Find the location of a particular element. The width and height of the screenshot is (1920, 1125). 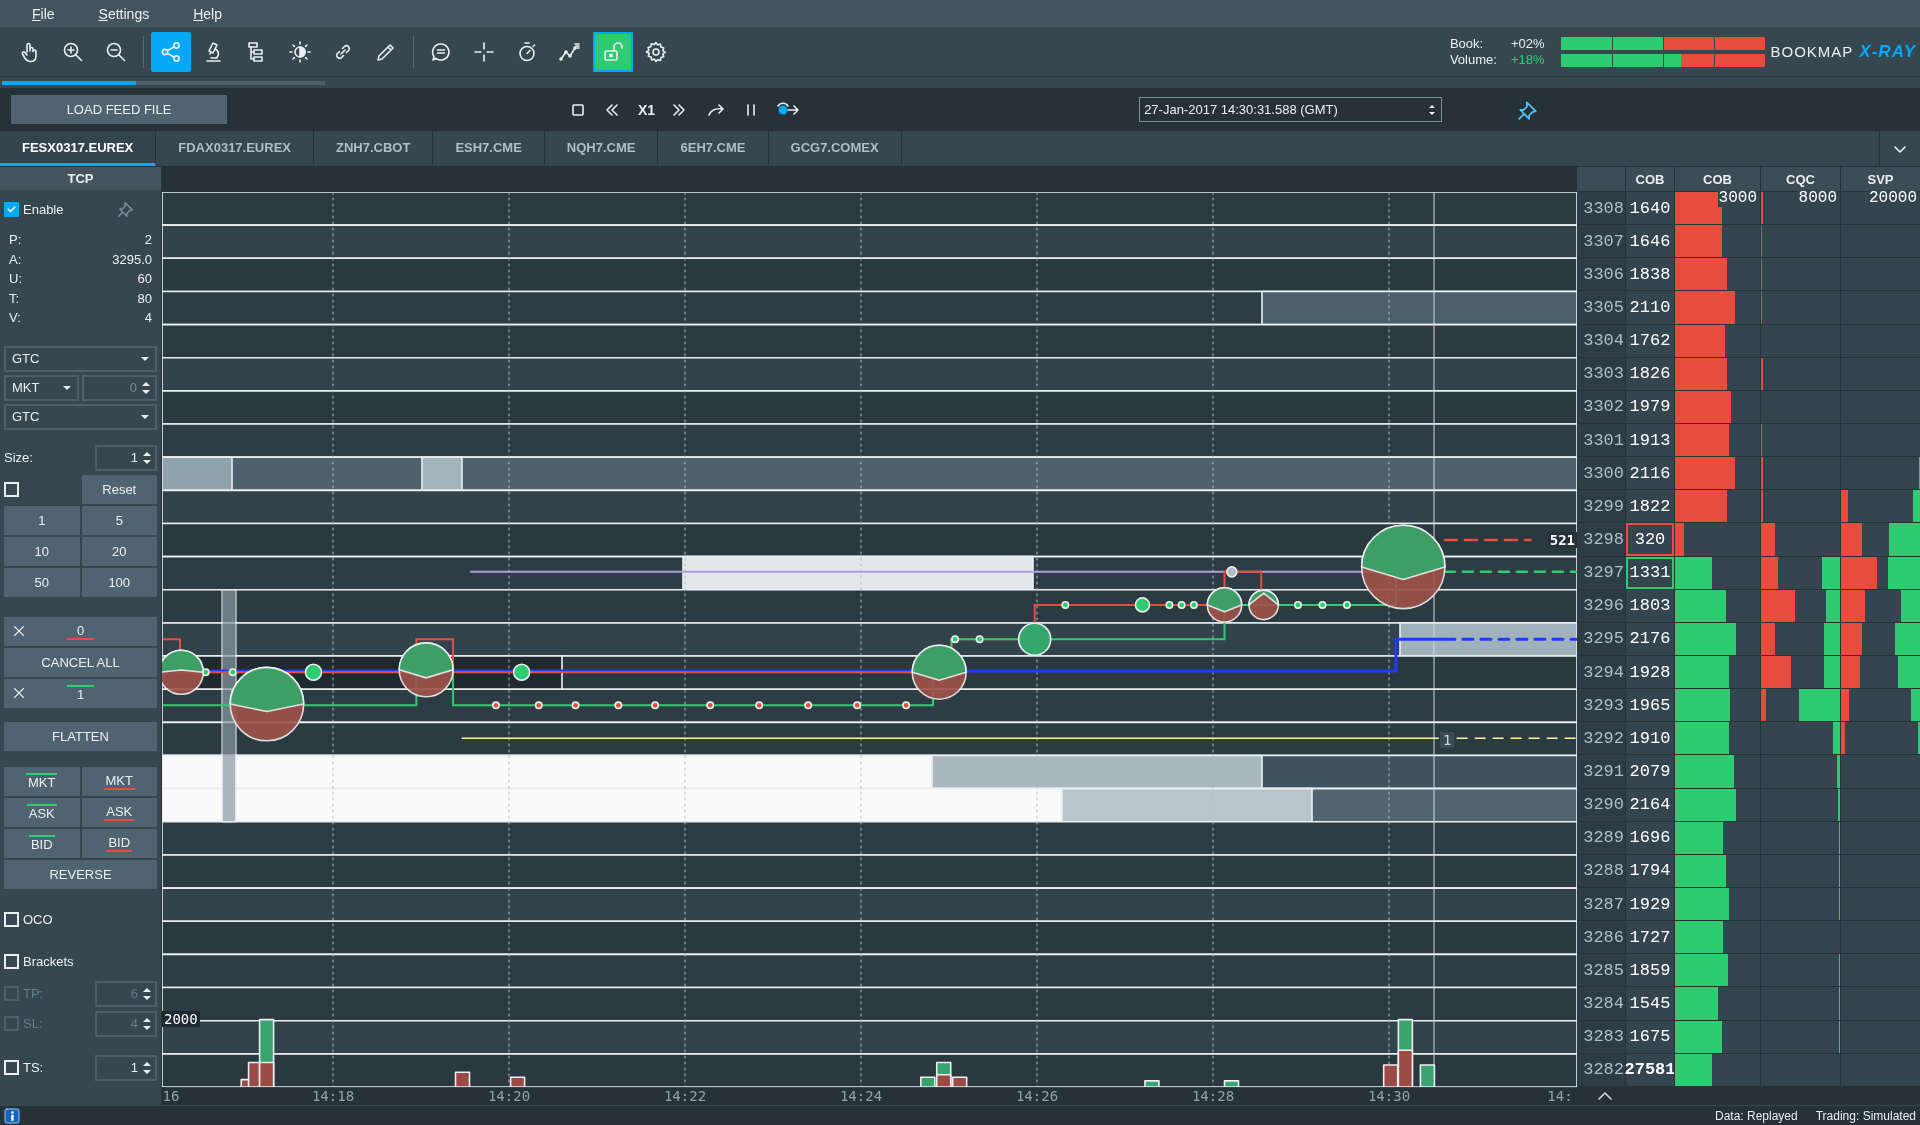

sell-button: ASK is located at coordinates (119, 812).